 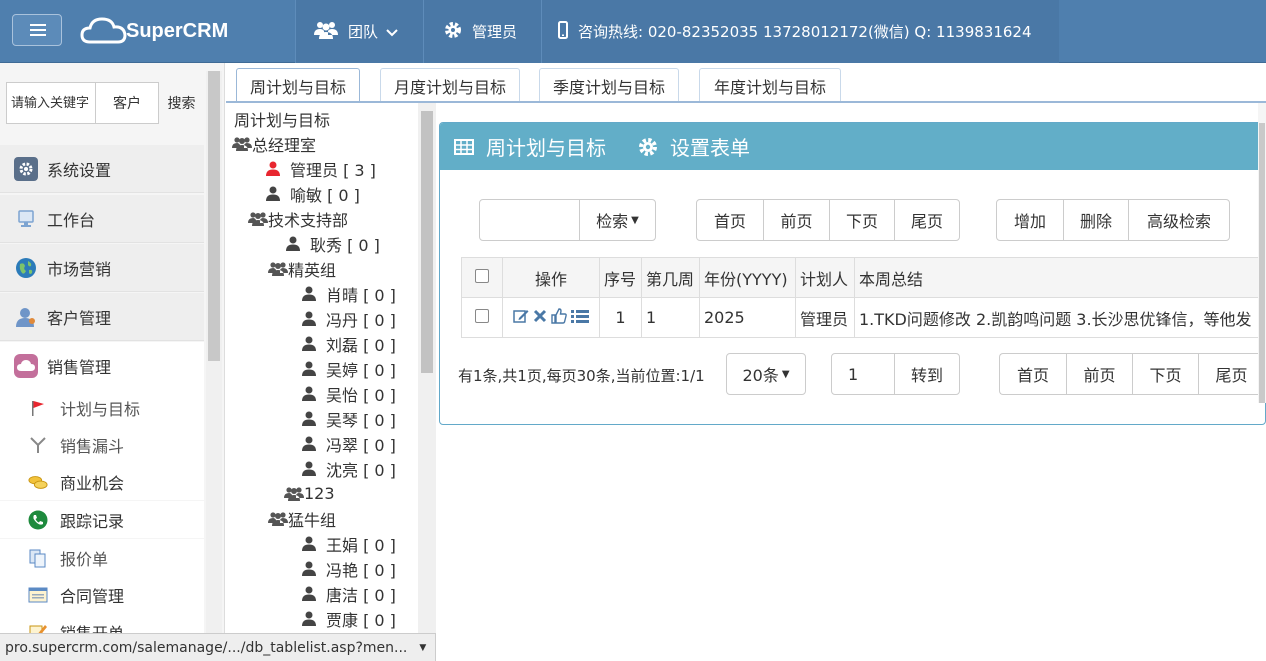 I want to click on team-menu: 团队, so click(x=359, y=31).